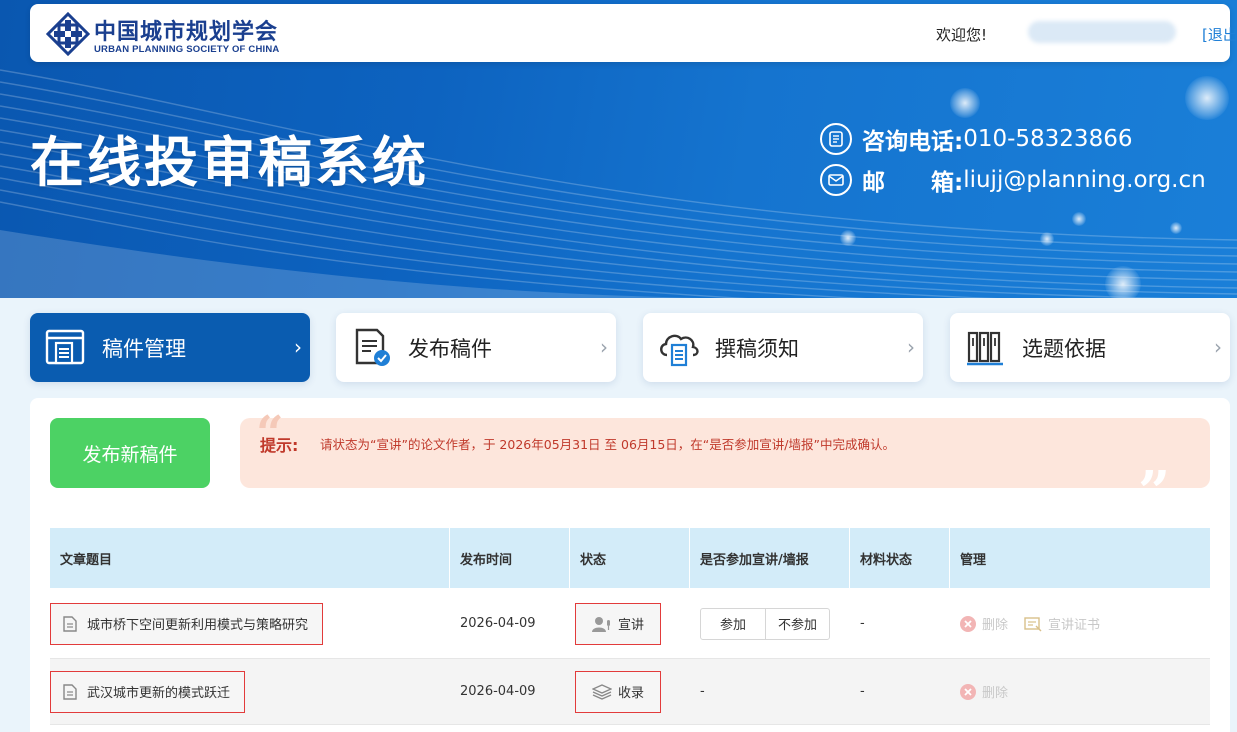 Image resolution: width=1237 pixels, height=732 pixels. What do you see at coordinates (836, 139) in the screenshot?
I see `phone-icon` at bounding box center [836, 139].